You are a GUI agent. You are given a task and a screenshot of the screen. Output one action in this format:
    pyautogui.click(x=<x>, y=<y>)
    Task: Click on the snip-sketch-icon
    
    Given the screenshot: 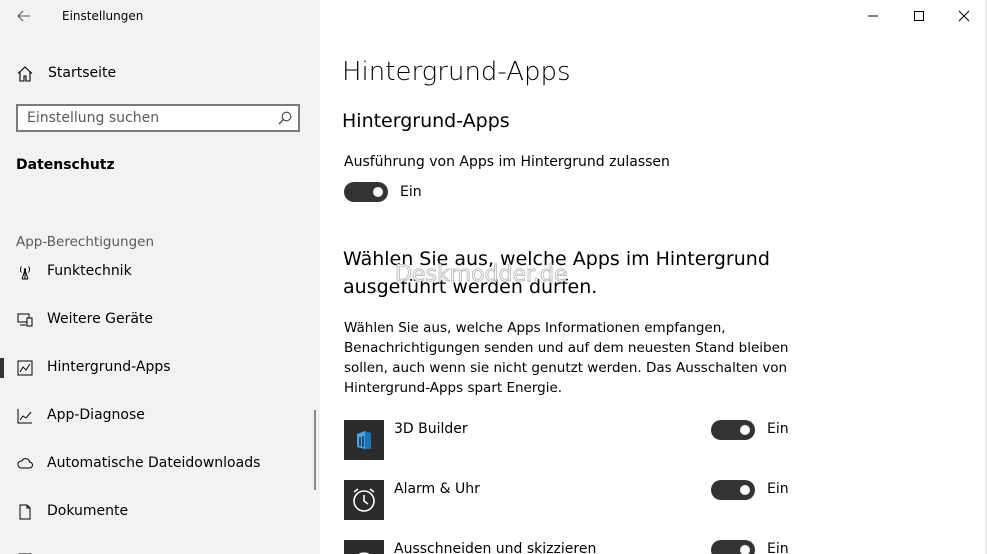 What is the action you would take?
    pyautogui.click(x=364, y=553)
    